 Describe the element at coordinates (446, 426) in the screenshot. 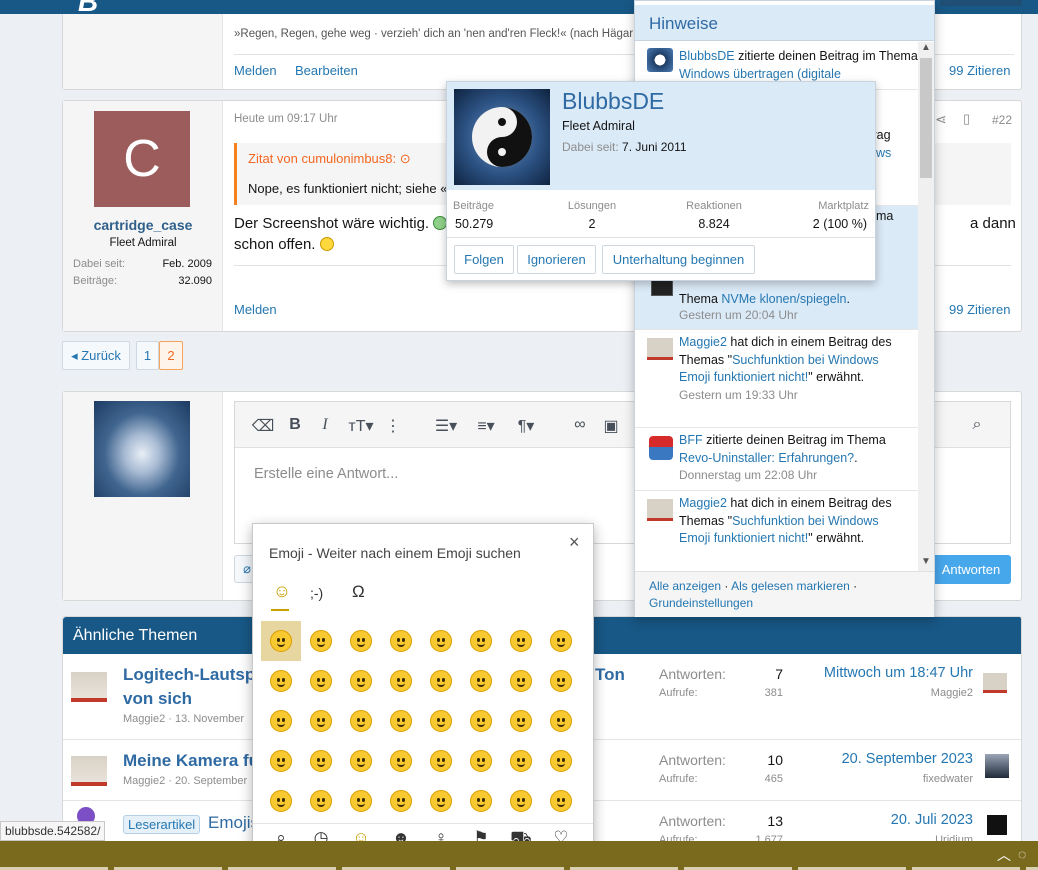

I see `list-icon: ☰▾` at that location.